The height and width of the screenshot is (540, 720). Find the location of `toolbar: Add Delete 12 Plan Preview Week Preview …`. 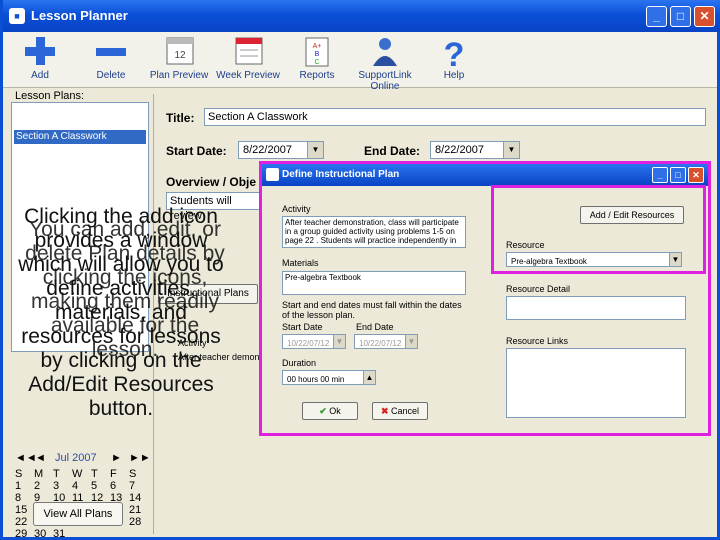

toolbar: Add Delete 12 Plan Preview Week Preview … is located at coordinates (360, 62).